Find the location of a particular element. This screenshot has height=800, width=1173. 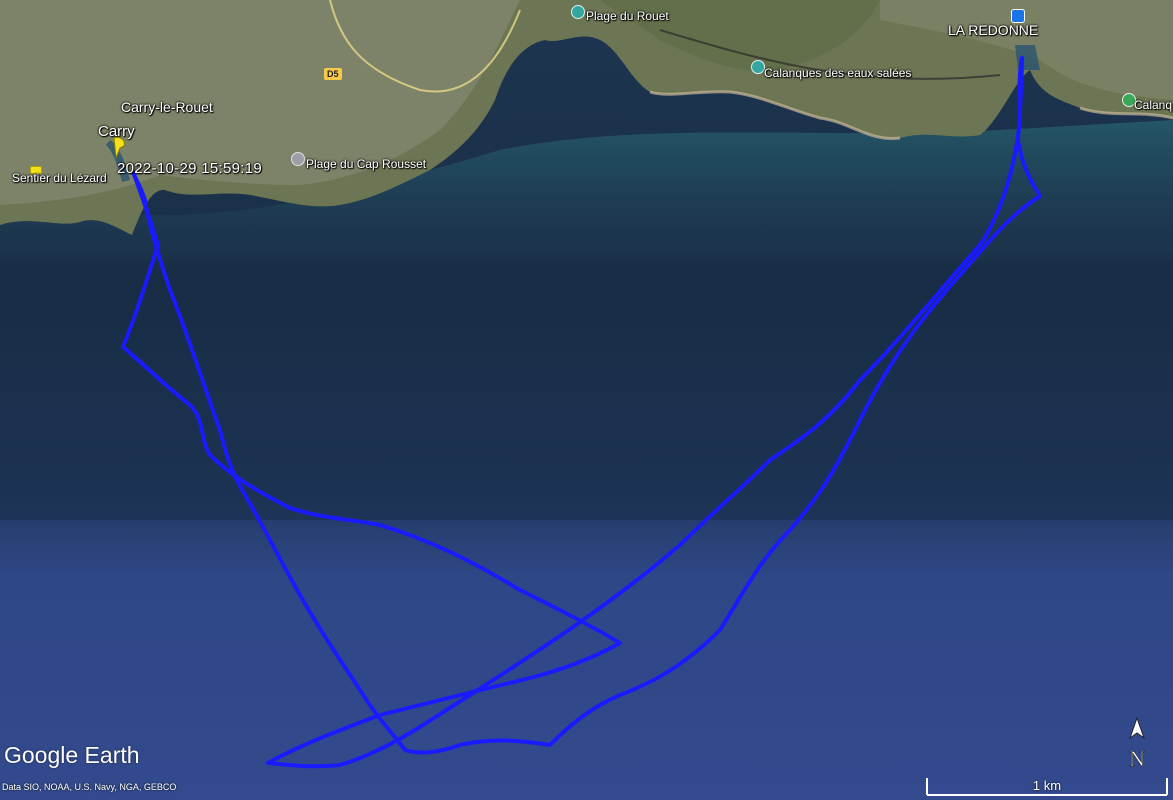

label-sentier-lezard: Sentier du Lézard is located at coordinates (59, 178).